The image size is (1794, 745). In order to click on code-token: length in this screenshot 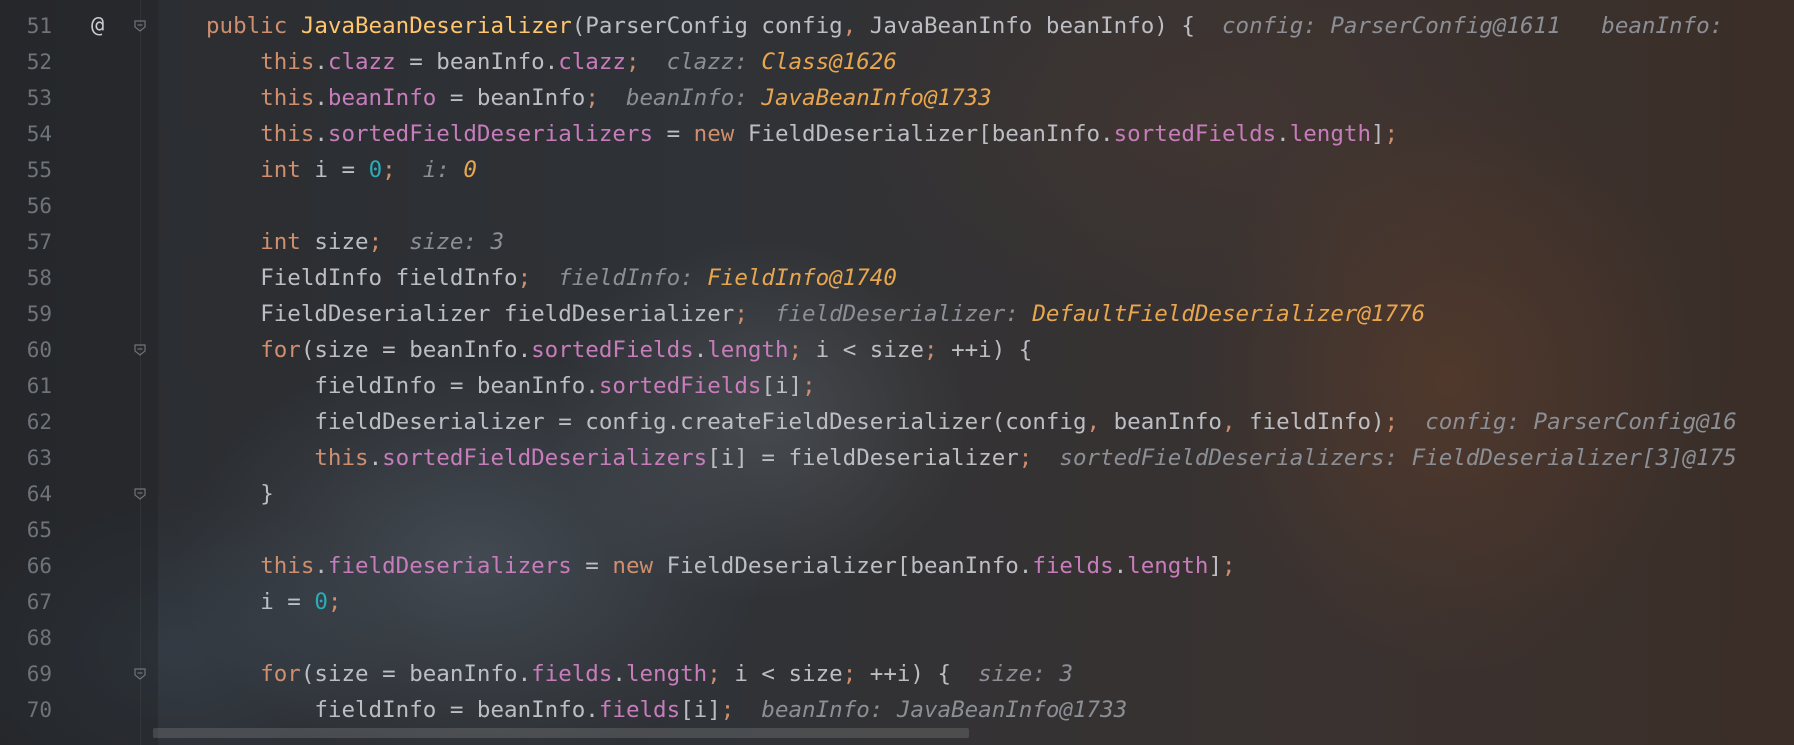, I will do `click(1330, 134)`.